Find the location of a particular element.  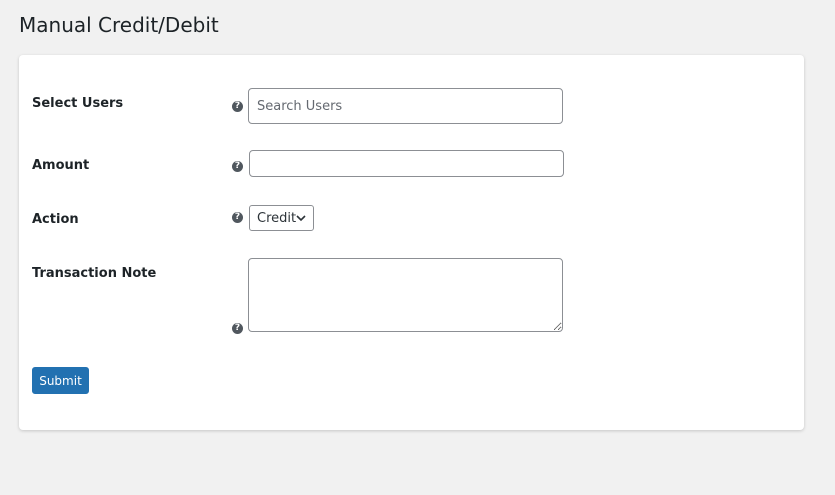

transaction-note-label: Transaction Note is located at coordinates (94, 273).